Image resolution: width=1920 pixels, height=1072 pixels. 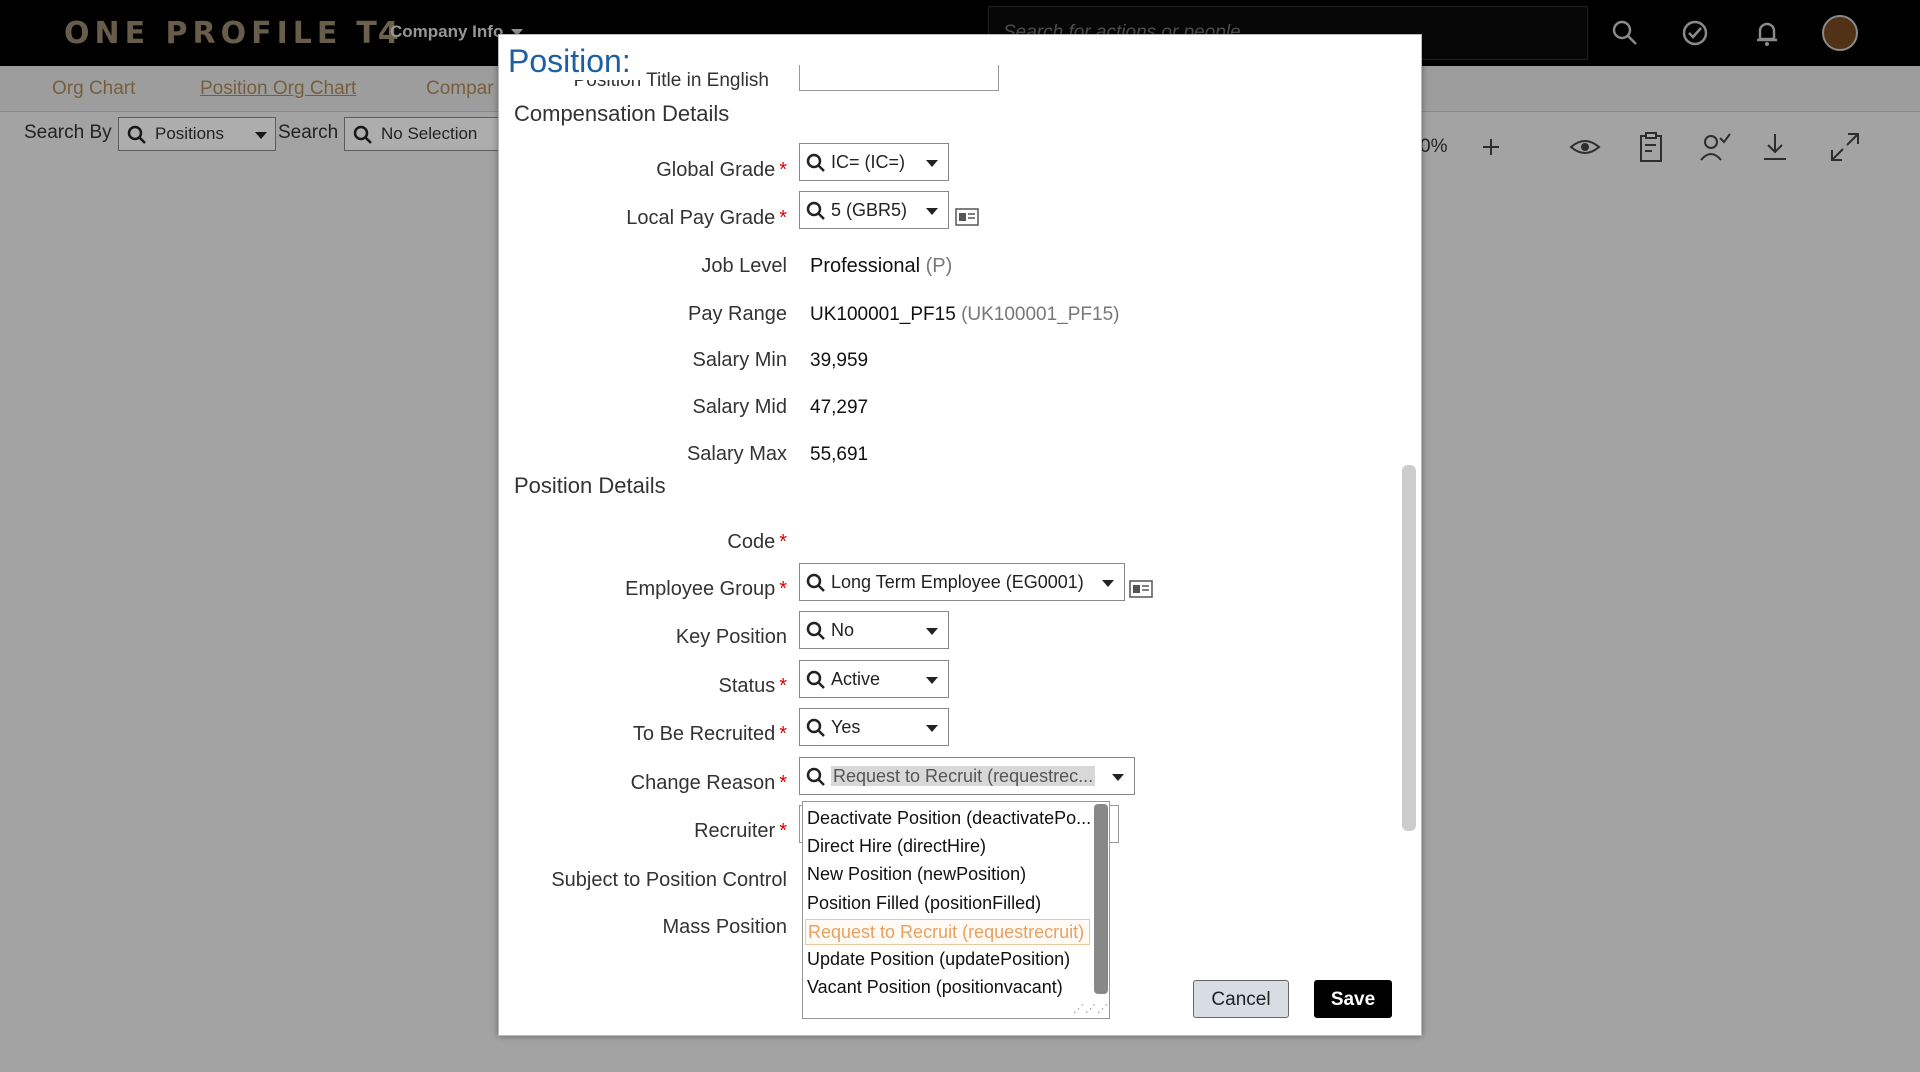 What do you see at coordinates (839, 407) in the screenshot?
I see `salary-mid-value: 47,297` at bounding box center [839, 407].